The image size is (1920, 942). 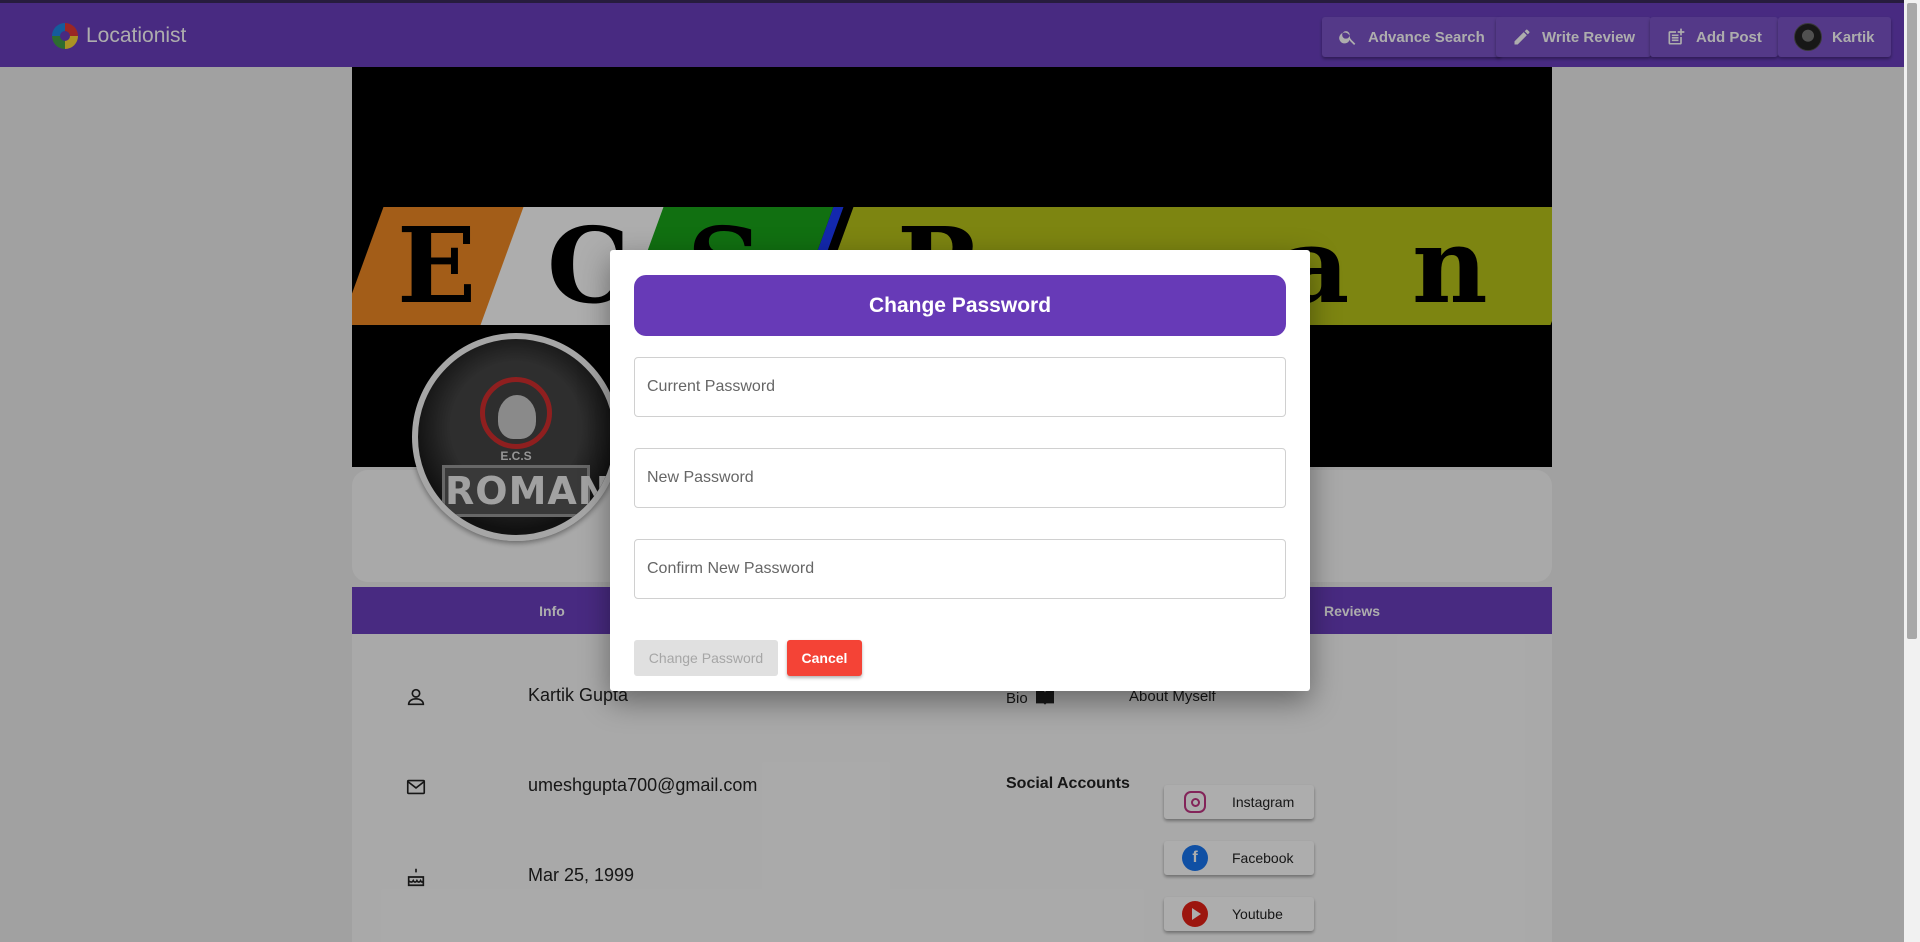 I want to click on confirm-password-input, so click(x=960, y=569).